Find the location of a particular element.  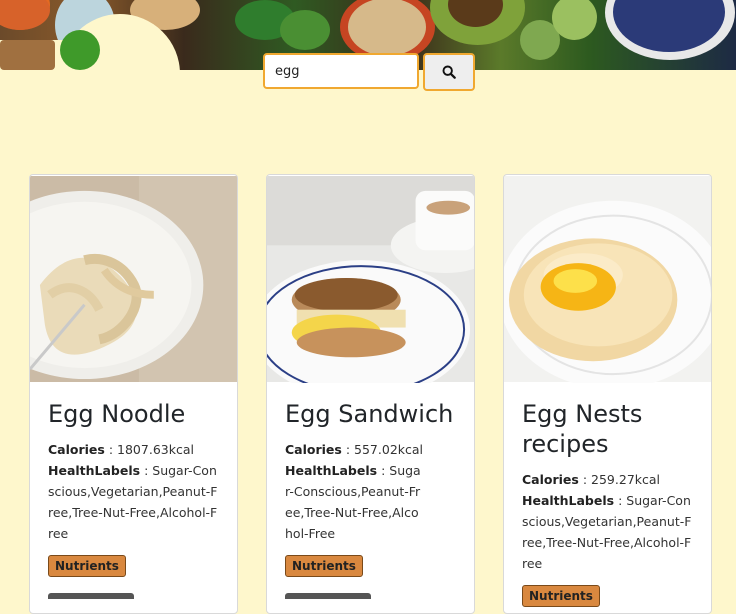

search-bar is located at coordinates (369, 72).